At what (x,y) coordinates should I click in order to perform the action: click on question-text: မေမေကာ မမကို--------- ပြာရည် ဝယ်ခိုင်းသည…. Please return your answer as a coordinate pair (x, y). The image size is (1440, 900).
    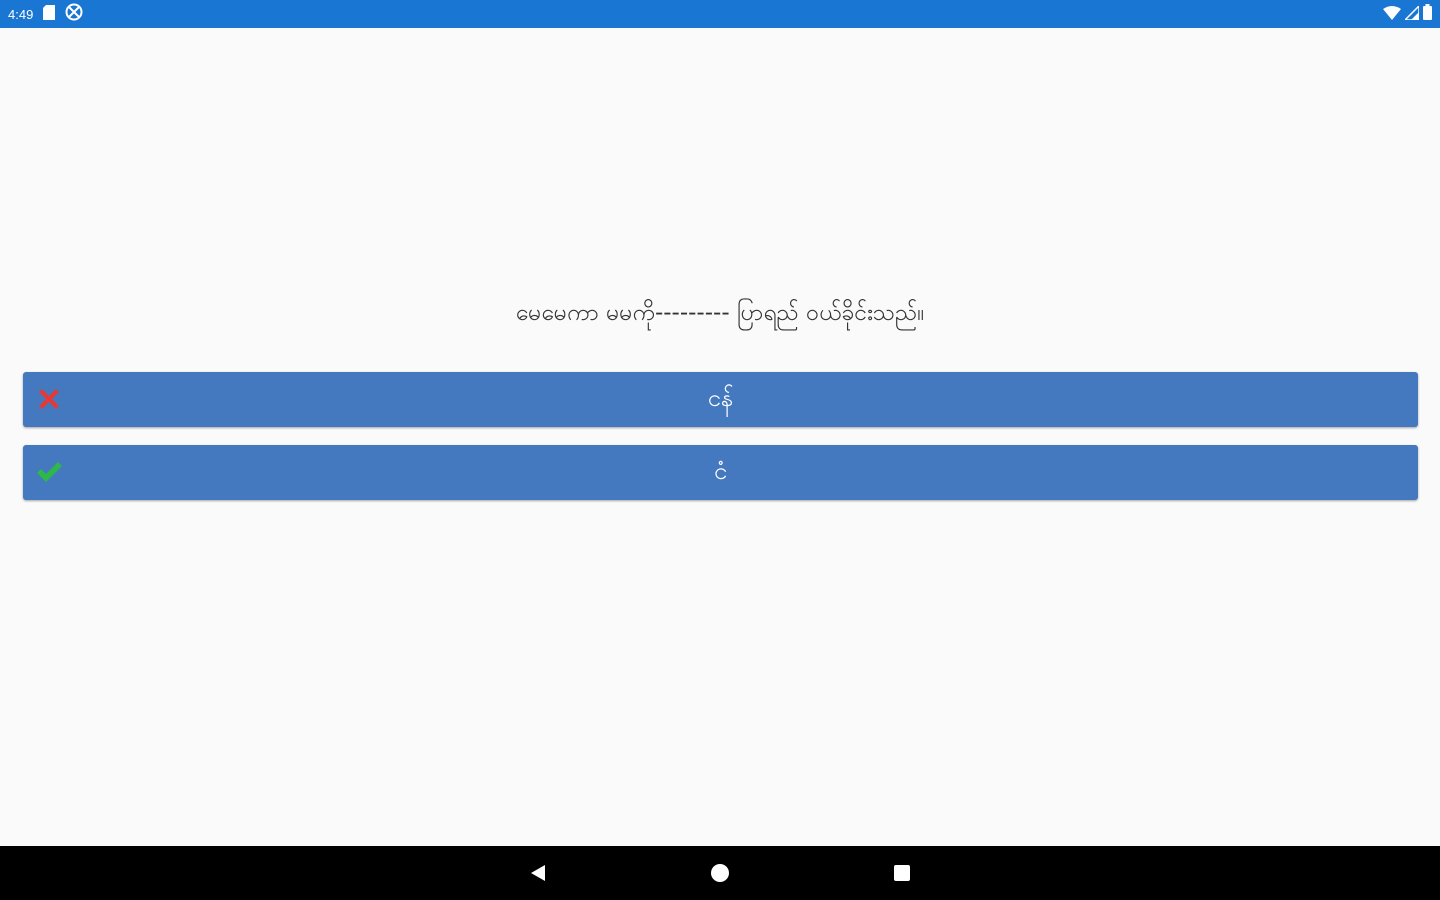
    Looking at the image, I should click on (720, 313).